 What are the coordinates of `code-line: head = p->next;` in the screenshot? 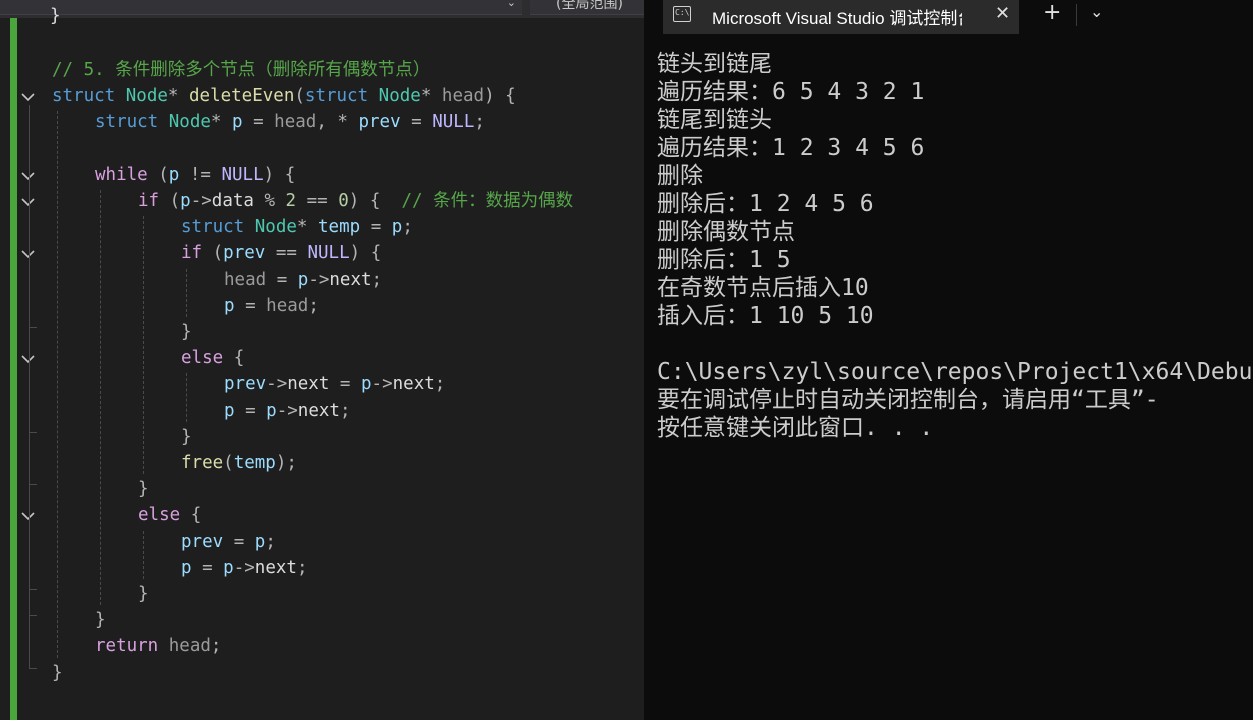 It's located at (303, 280).